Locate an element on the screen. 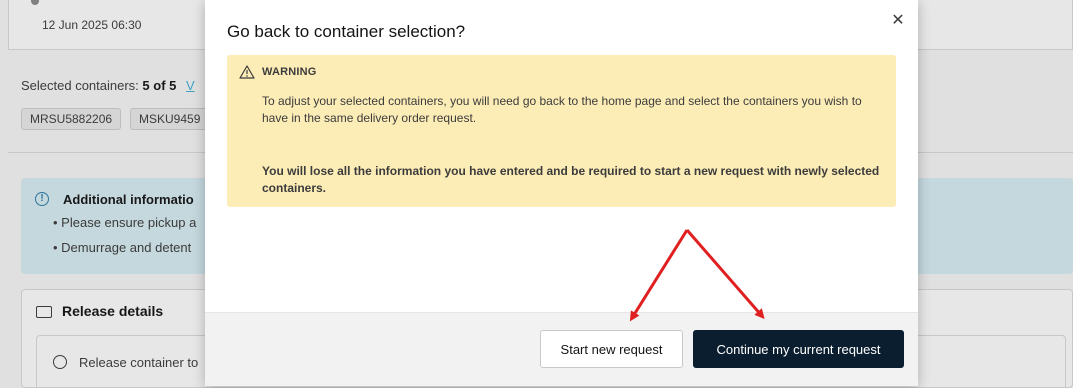 This screenshot has height=388, width=1073. start-new-request-button: Start new request is located at coordinates (611, 349).